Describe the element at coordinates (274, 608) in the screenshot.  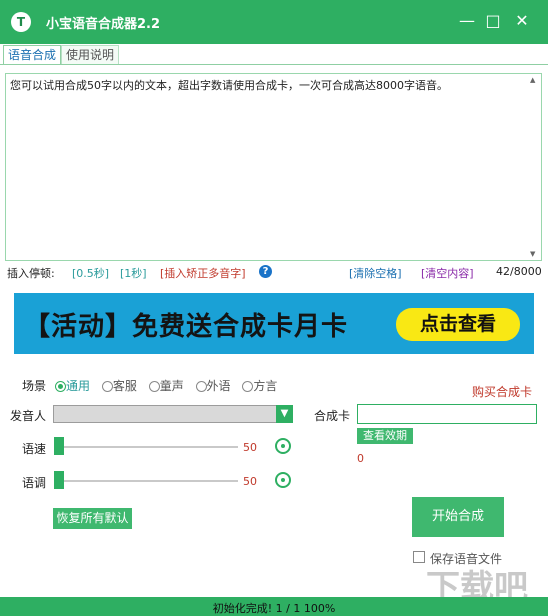
I see `status-text: 初始化完成! 1 / 1 100%` at that location.